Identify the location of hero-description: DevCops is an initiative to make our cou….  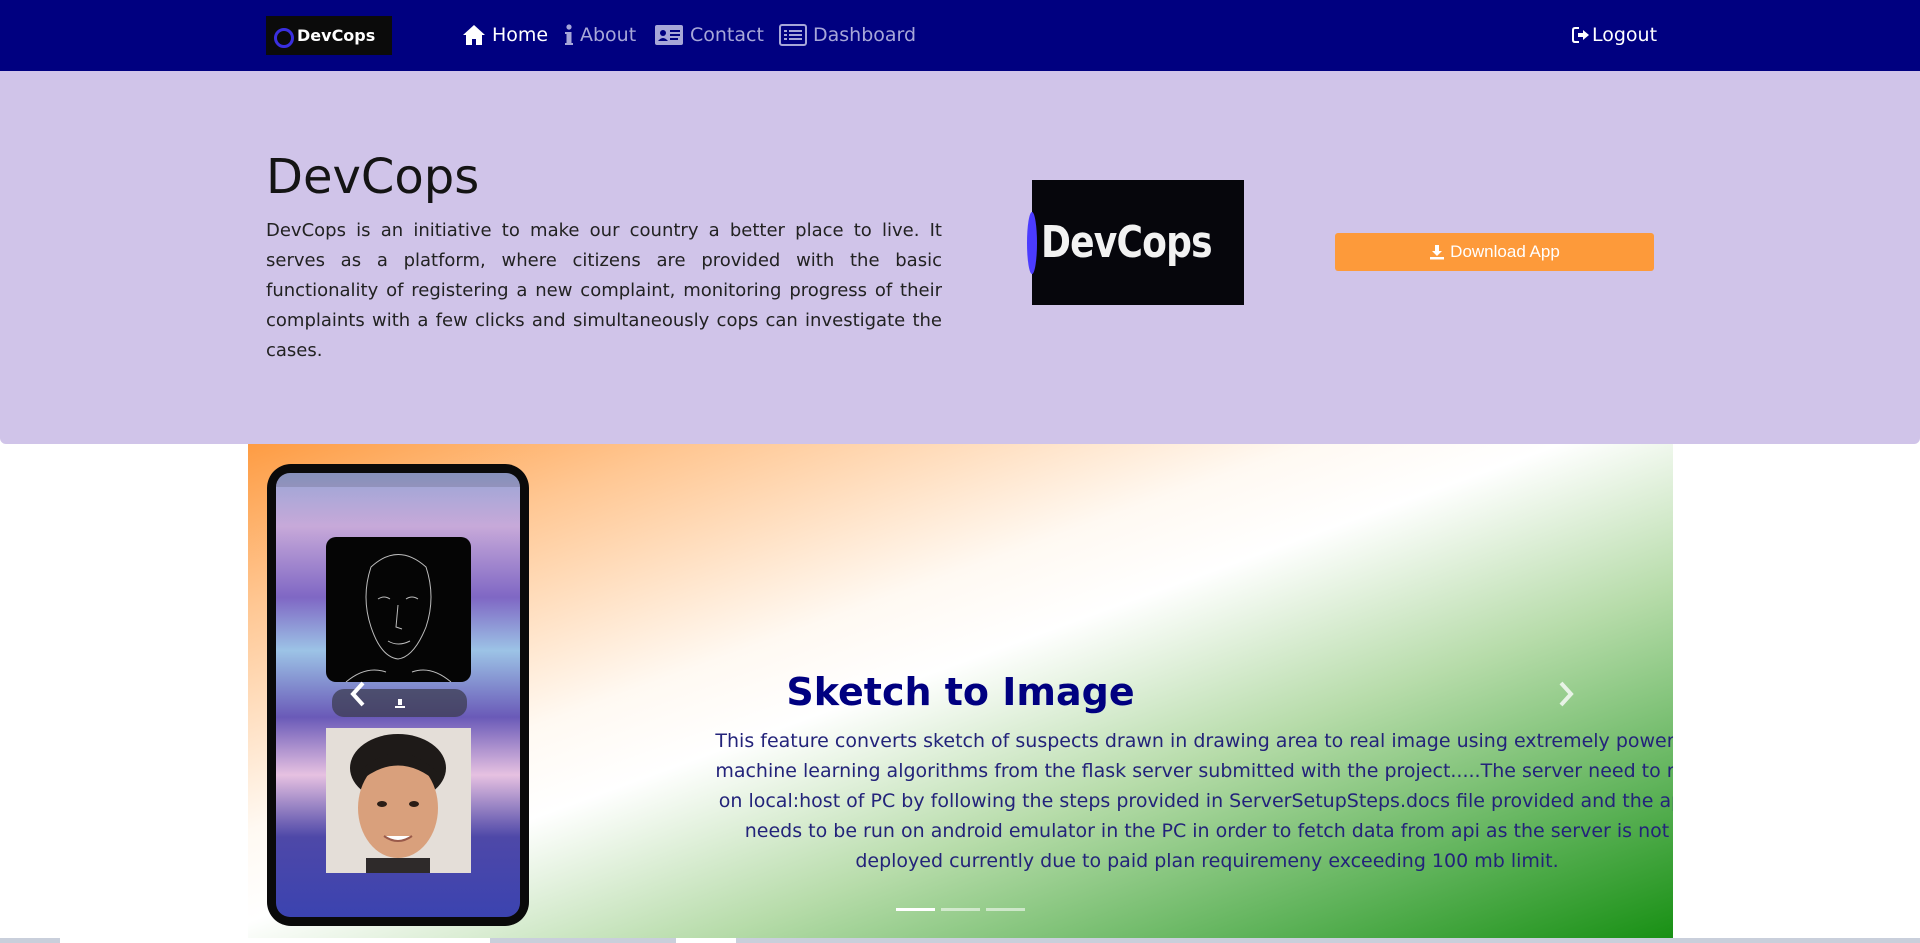
(604, 290).